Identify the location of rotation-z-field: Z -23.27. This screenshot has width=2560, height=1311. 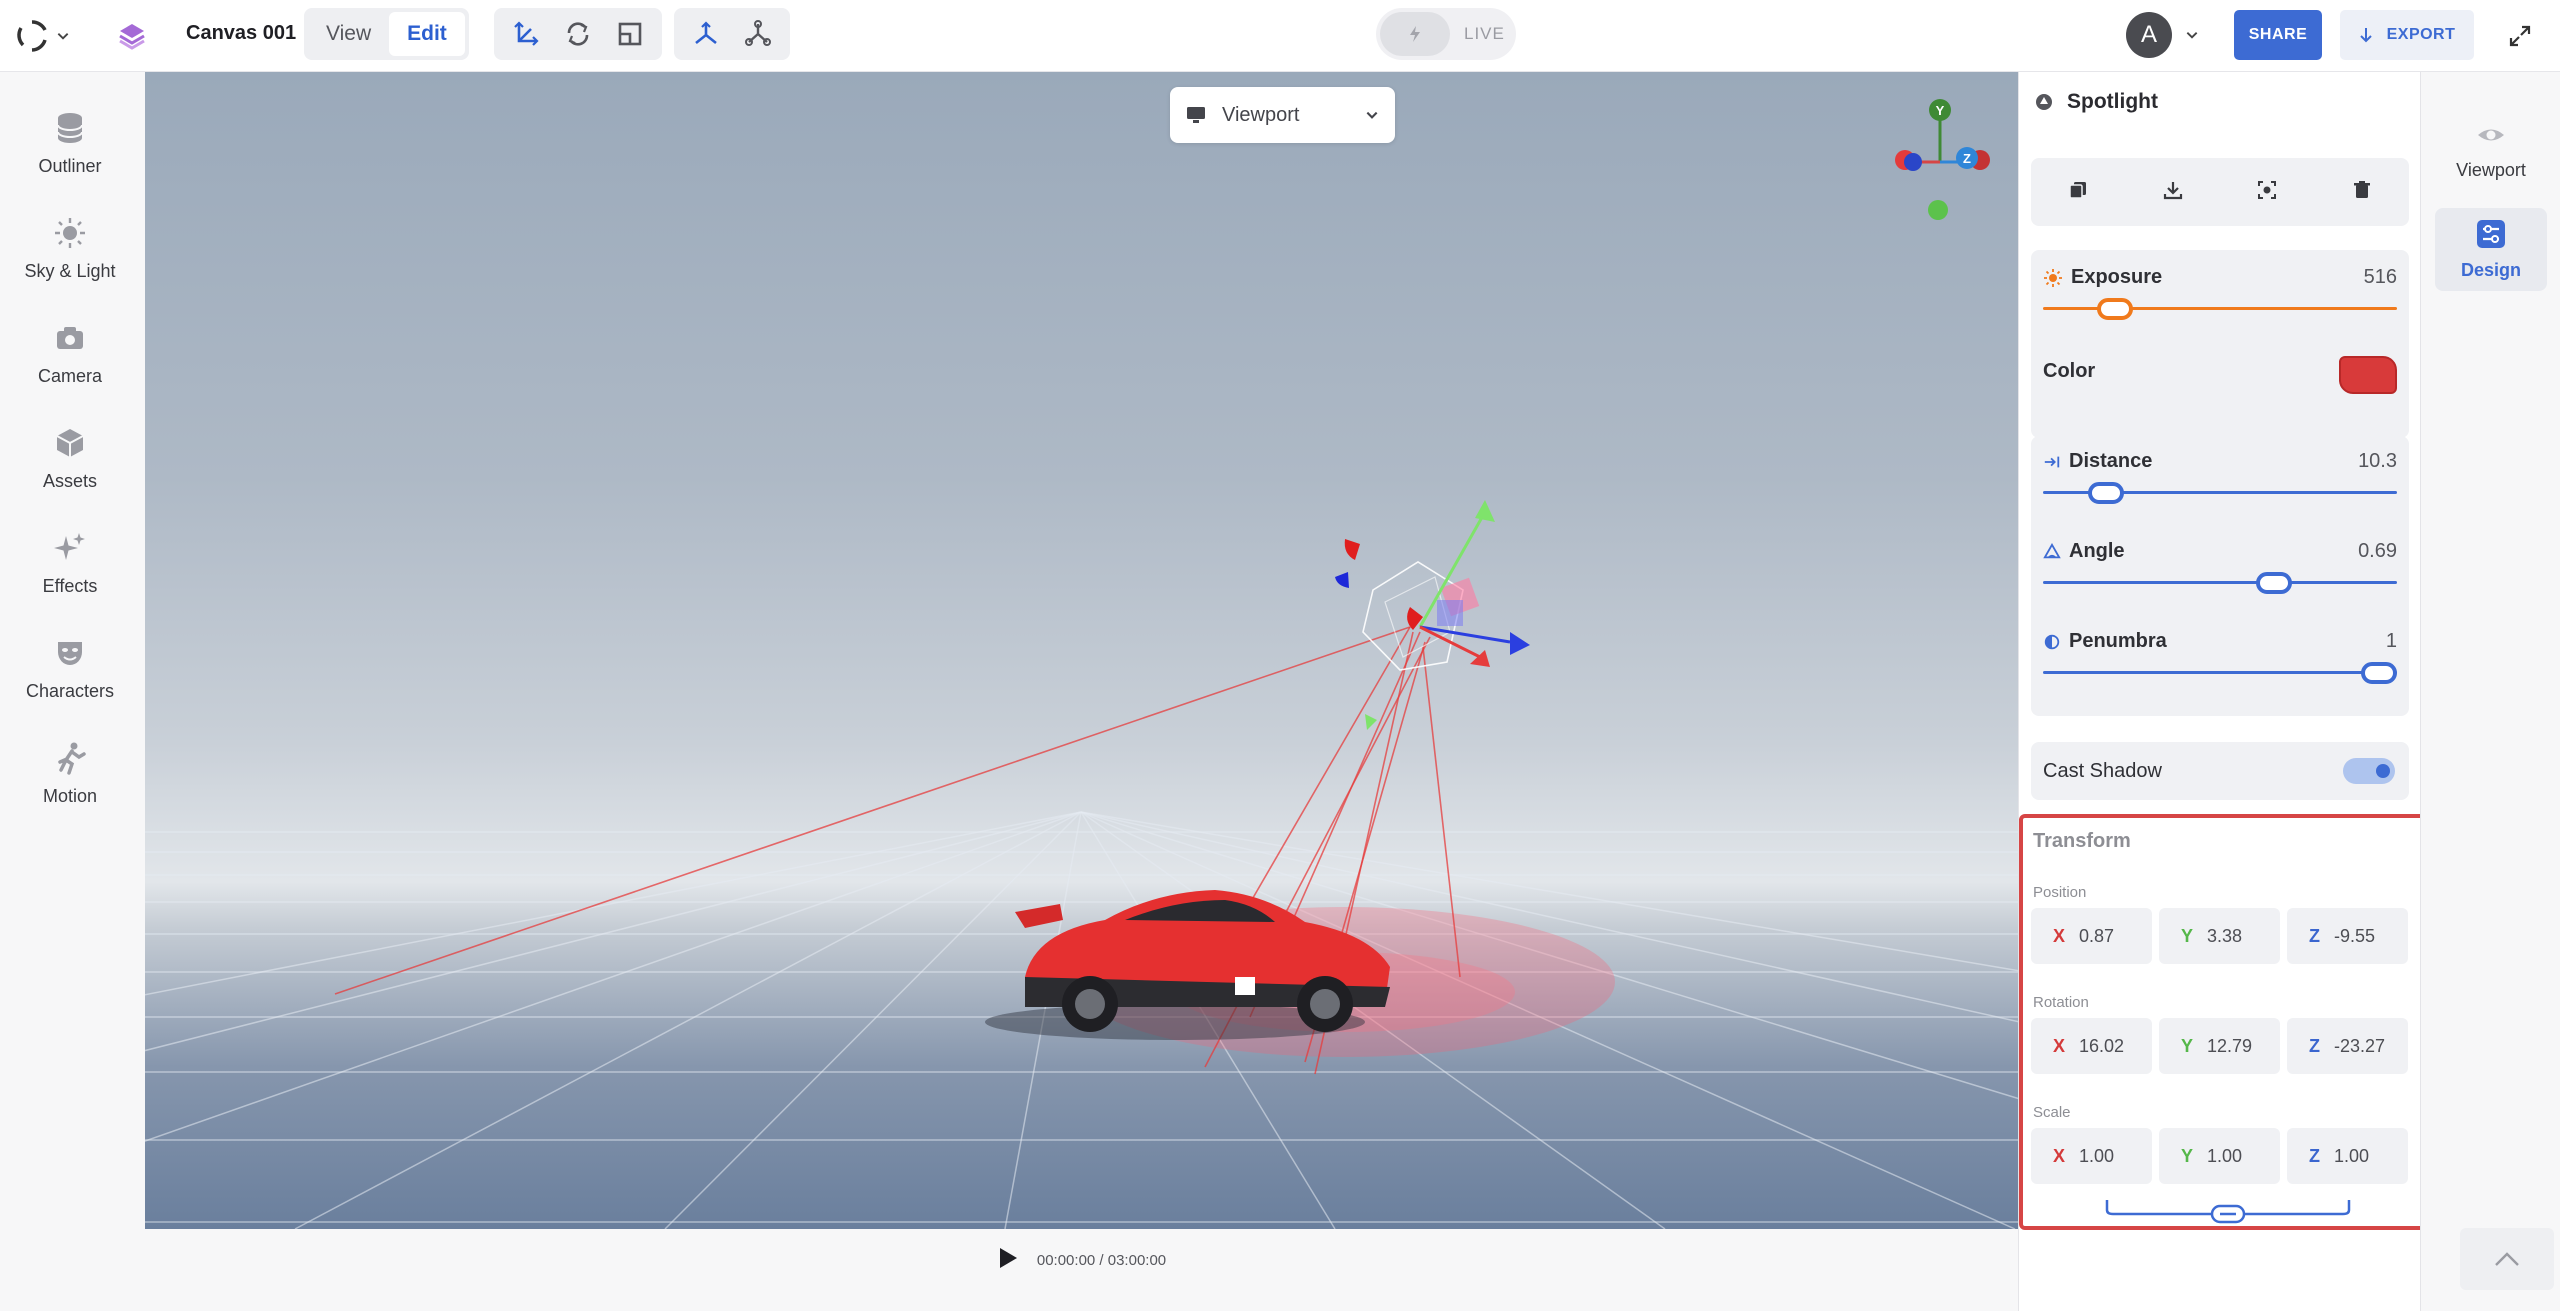
(2347, 1046).